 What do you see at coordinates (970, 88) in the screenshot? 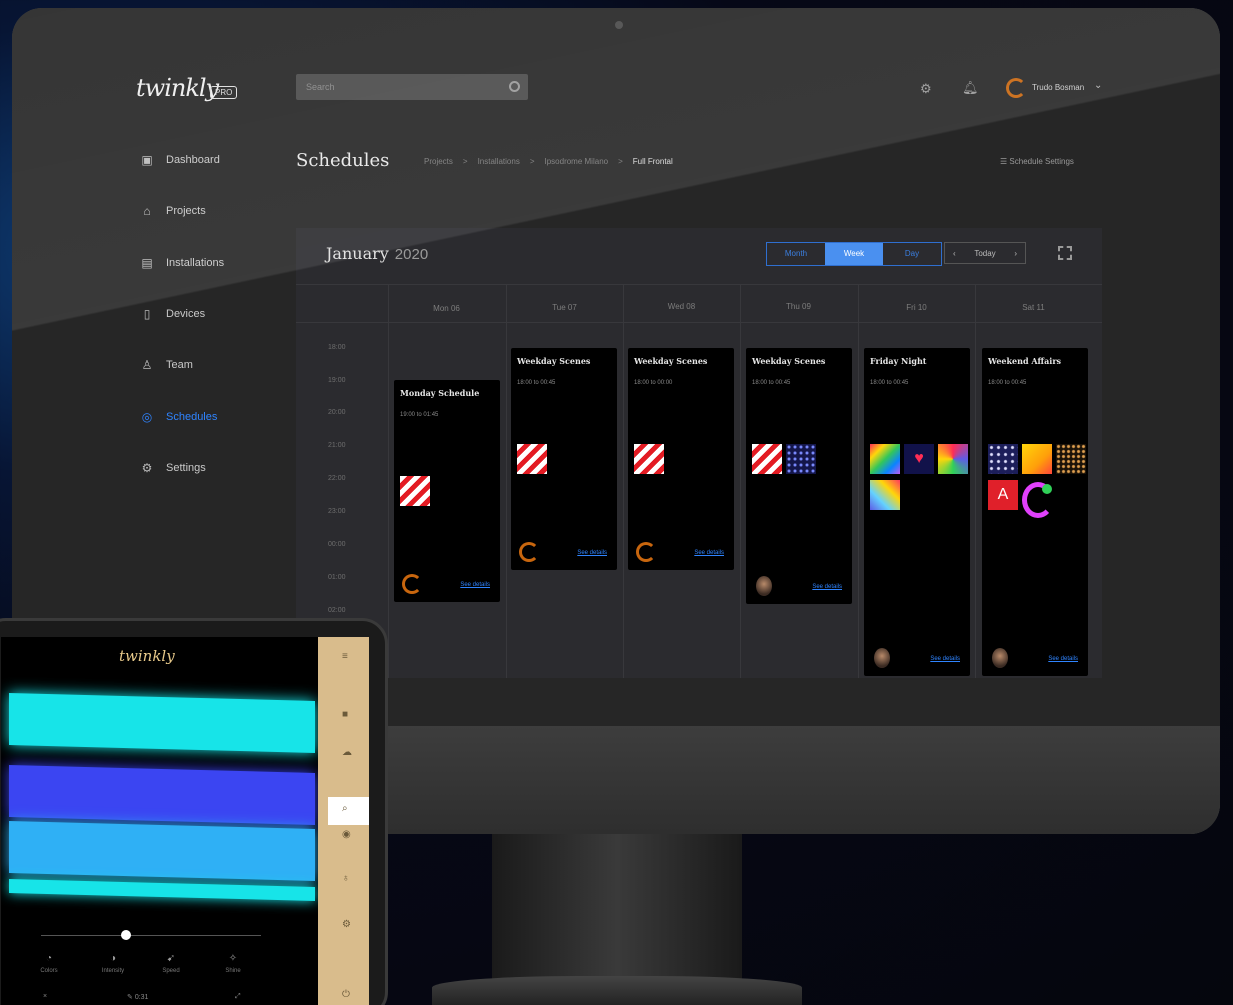
I see `bell-icon: 🔔︎` at bounding box center [970, 88].